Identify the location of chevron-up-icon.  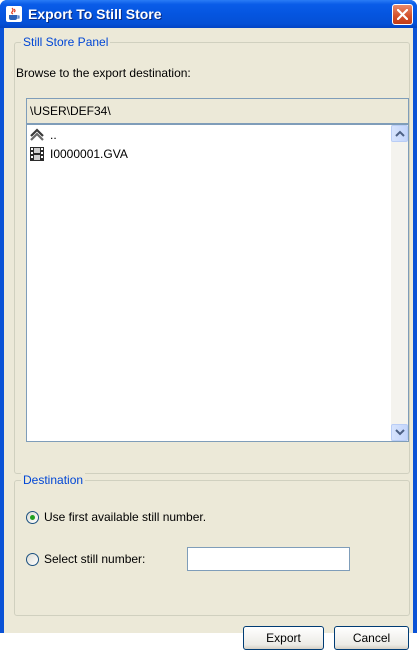
(400, 133).